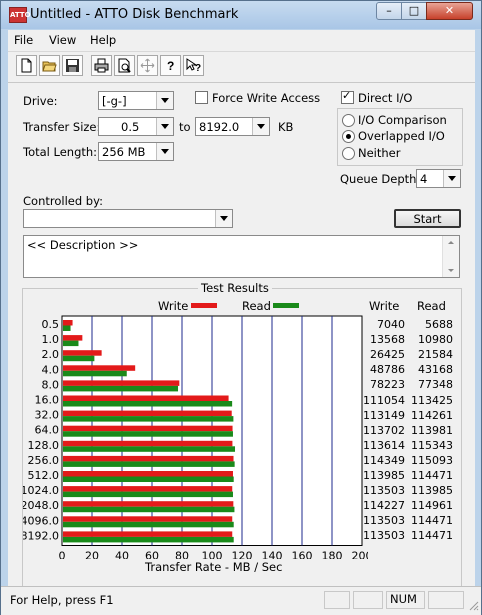 The image size is (482, 615). What do you see at coordinates (379, 153) in the screenshot?
I see `neither-label: Neither` at bounding box center [379, 153].